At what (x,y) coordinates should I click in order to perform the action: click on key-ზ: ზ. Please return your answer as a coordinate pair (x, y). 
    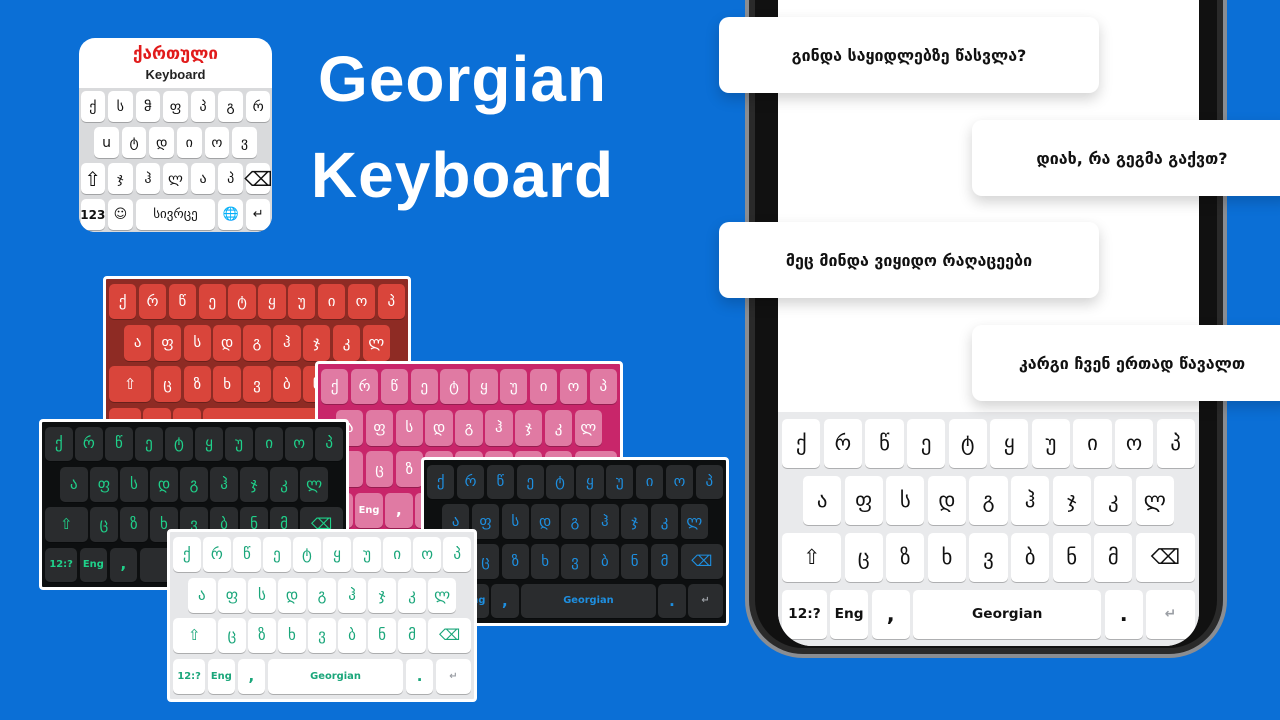
    Looking at the image, I should click on (905, 558).